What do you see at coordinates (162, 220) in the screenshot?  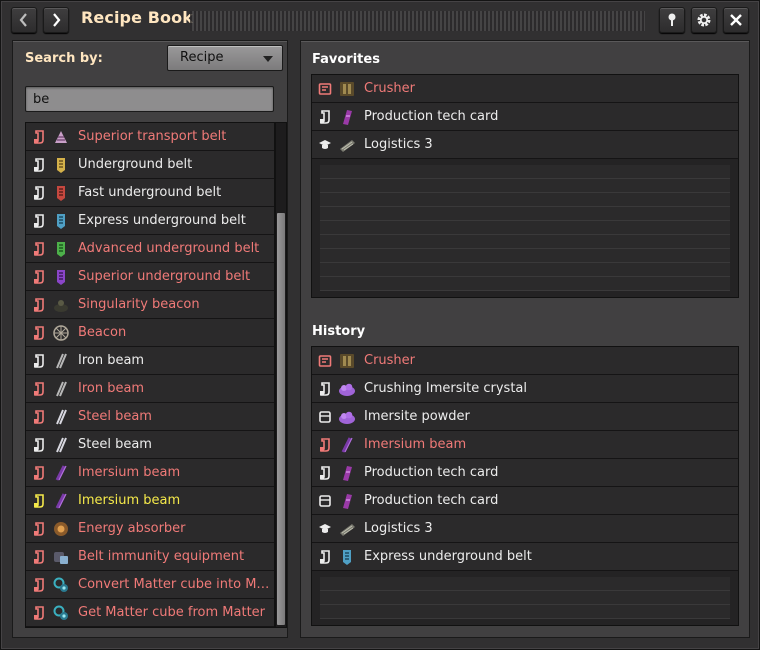 I see `result-row-label: Express underground belt` at bounding box center [162, 220].